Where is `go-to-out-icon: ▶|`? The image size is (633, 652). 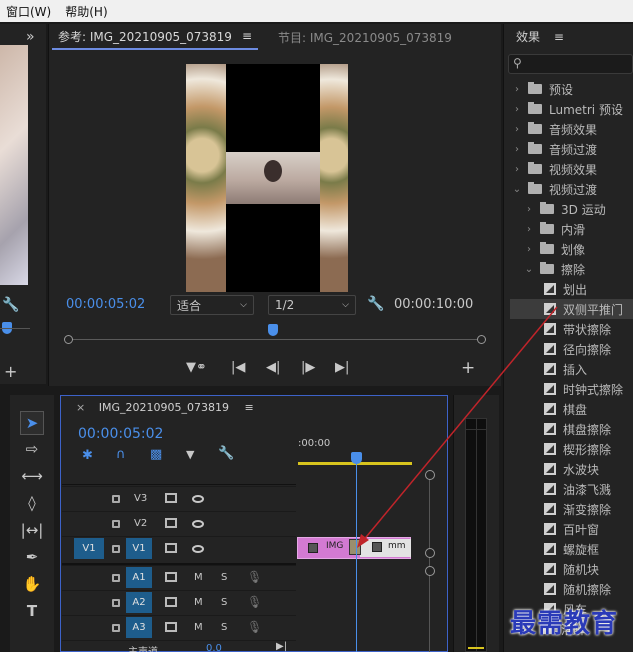 go-to-out-icon: ▶| is located at coordinates (342, 367).